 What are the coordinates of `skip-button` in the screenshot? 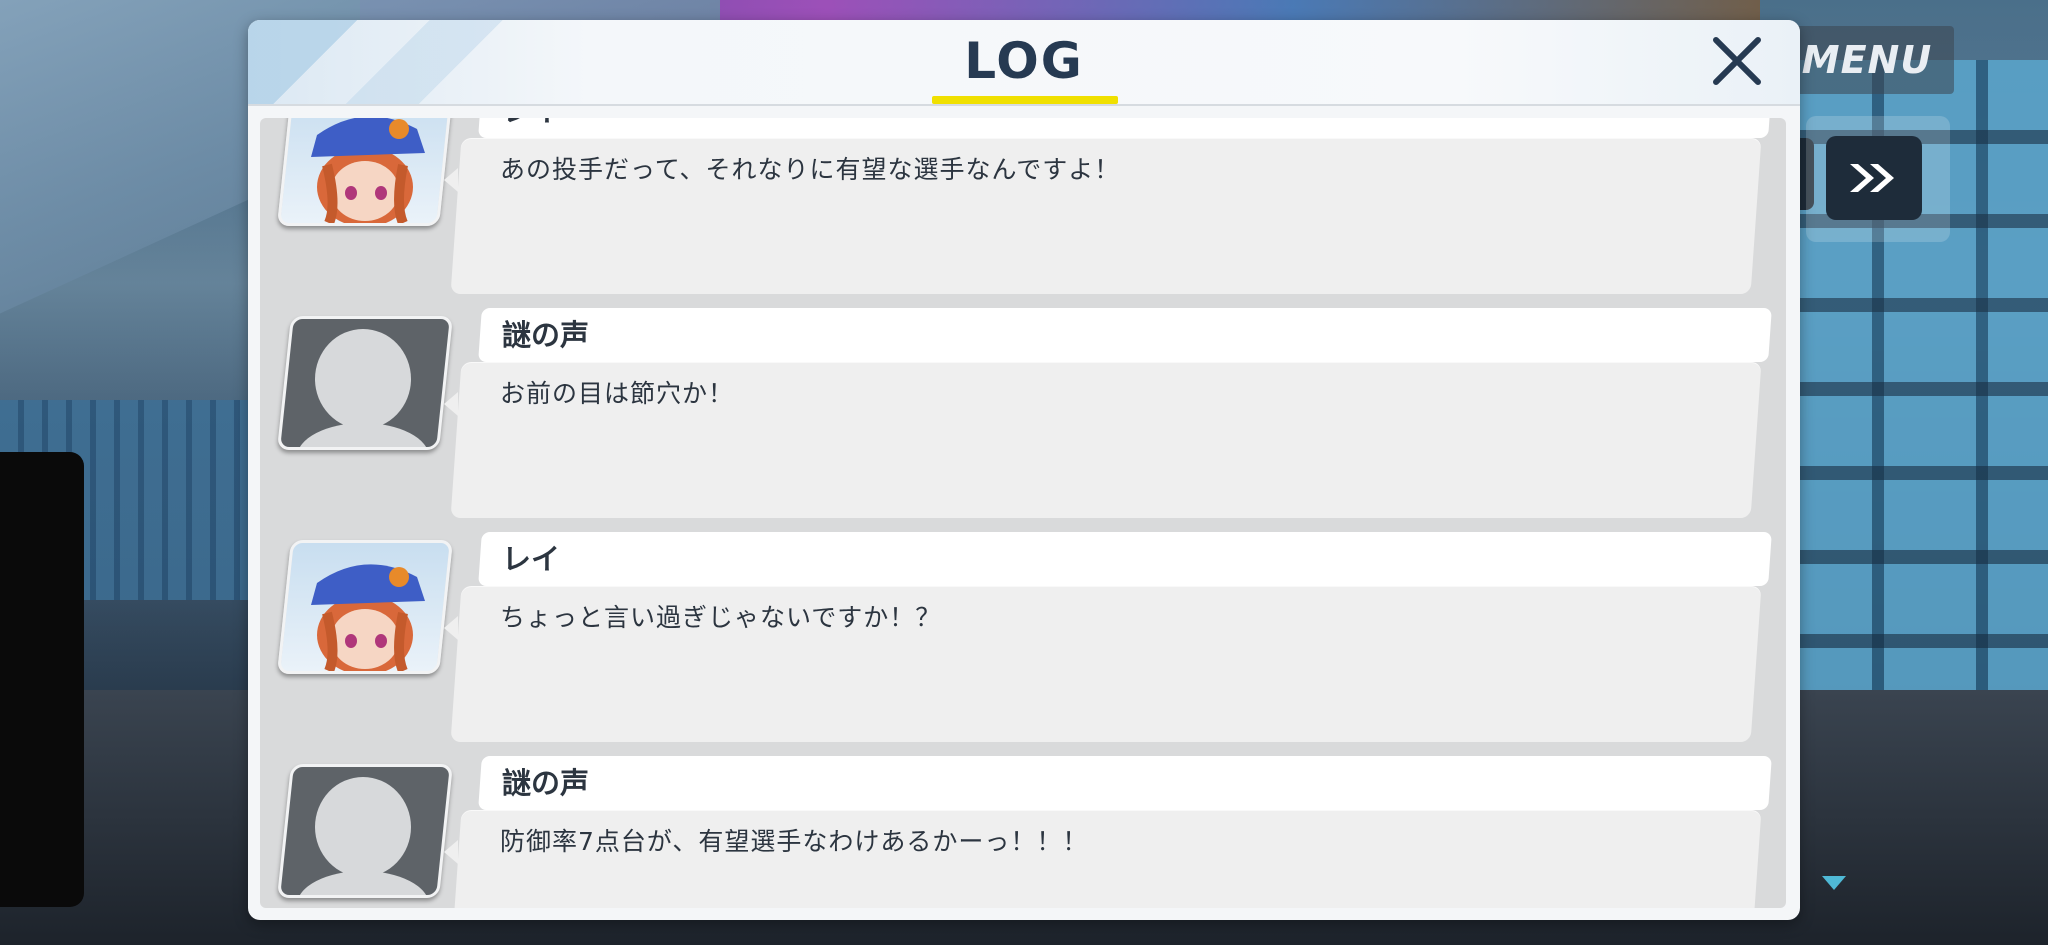 It's located at (1874, 178).